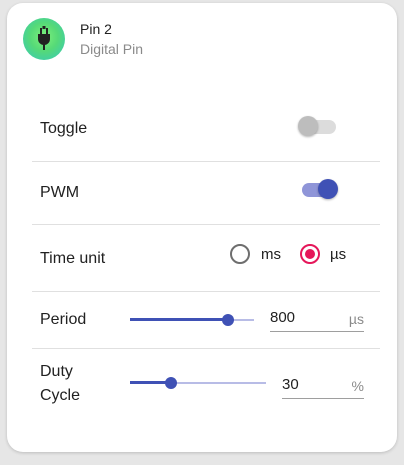  I want to click on plug-icon, so click(44, 38).